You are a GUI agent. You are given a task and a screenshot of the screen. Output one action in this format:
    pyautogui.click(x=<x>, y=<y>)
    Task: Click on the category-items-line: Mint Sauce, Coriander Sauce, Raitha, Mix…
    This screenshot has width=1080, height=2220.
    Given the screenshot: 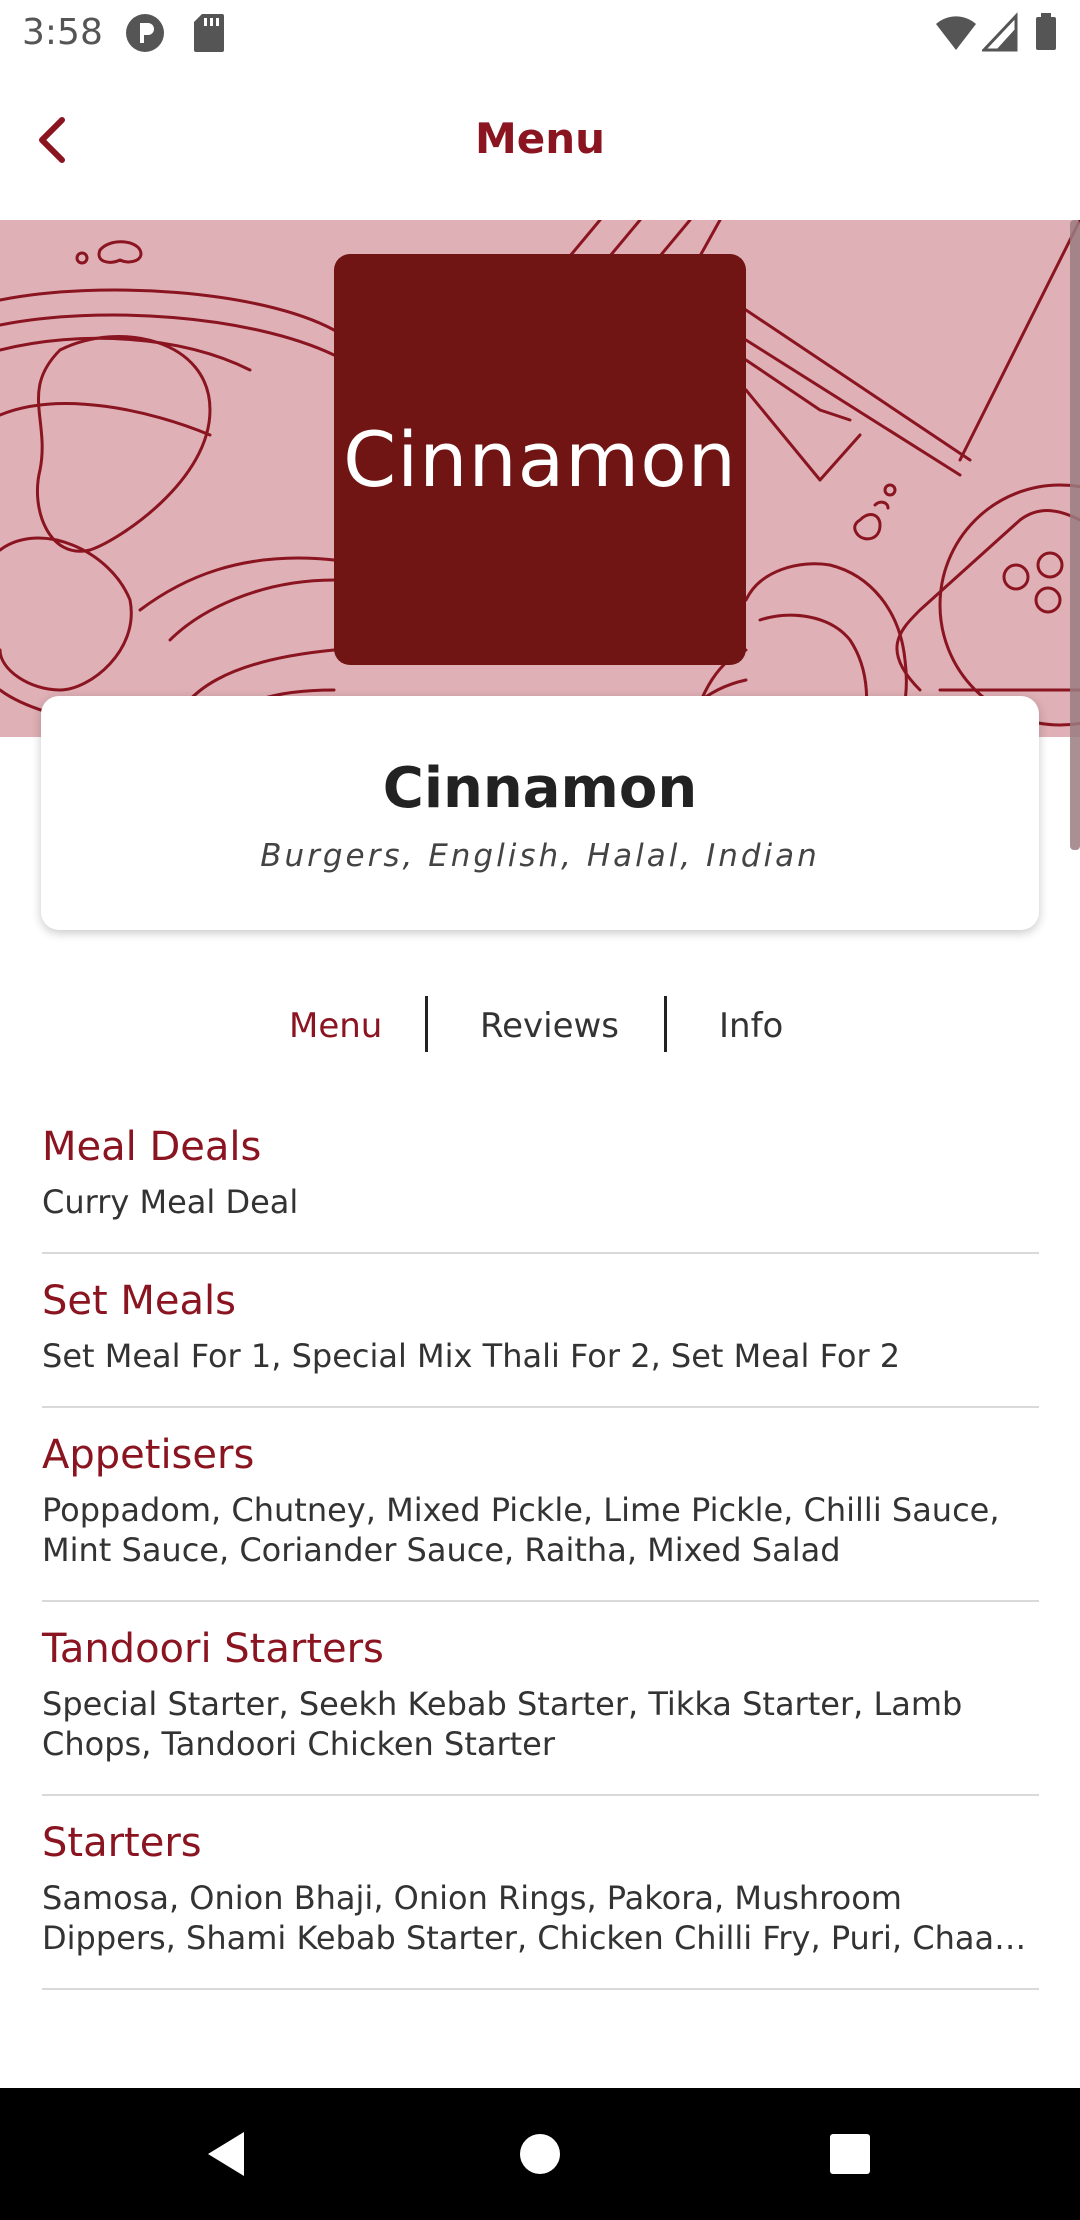 What is the action you would take?
    pyautogui.click(x=441, y=1550)
    